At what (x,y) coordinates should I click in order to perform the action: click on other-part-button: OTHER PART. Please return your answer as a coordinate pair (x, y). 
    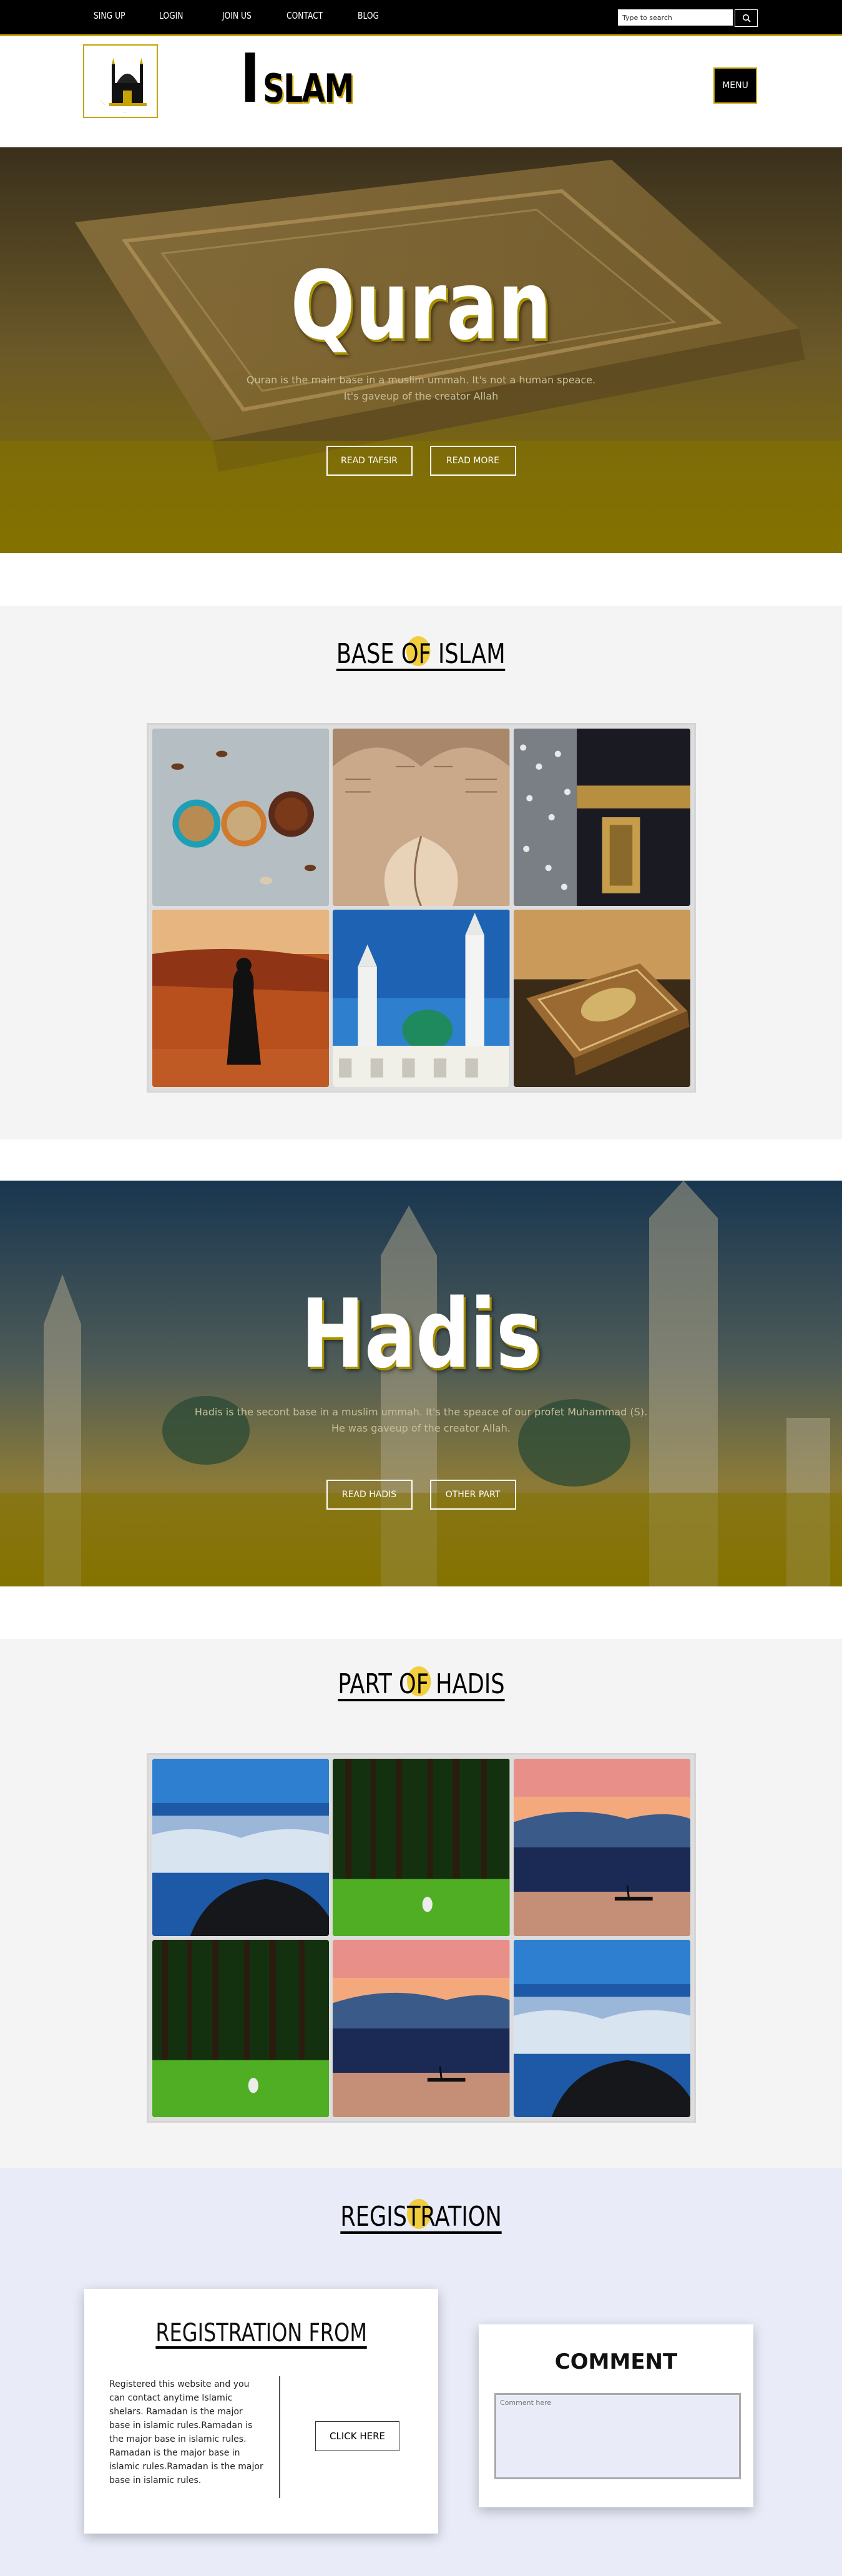
    Looking at the image, I should click on (472, 1495).